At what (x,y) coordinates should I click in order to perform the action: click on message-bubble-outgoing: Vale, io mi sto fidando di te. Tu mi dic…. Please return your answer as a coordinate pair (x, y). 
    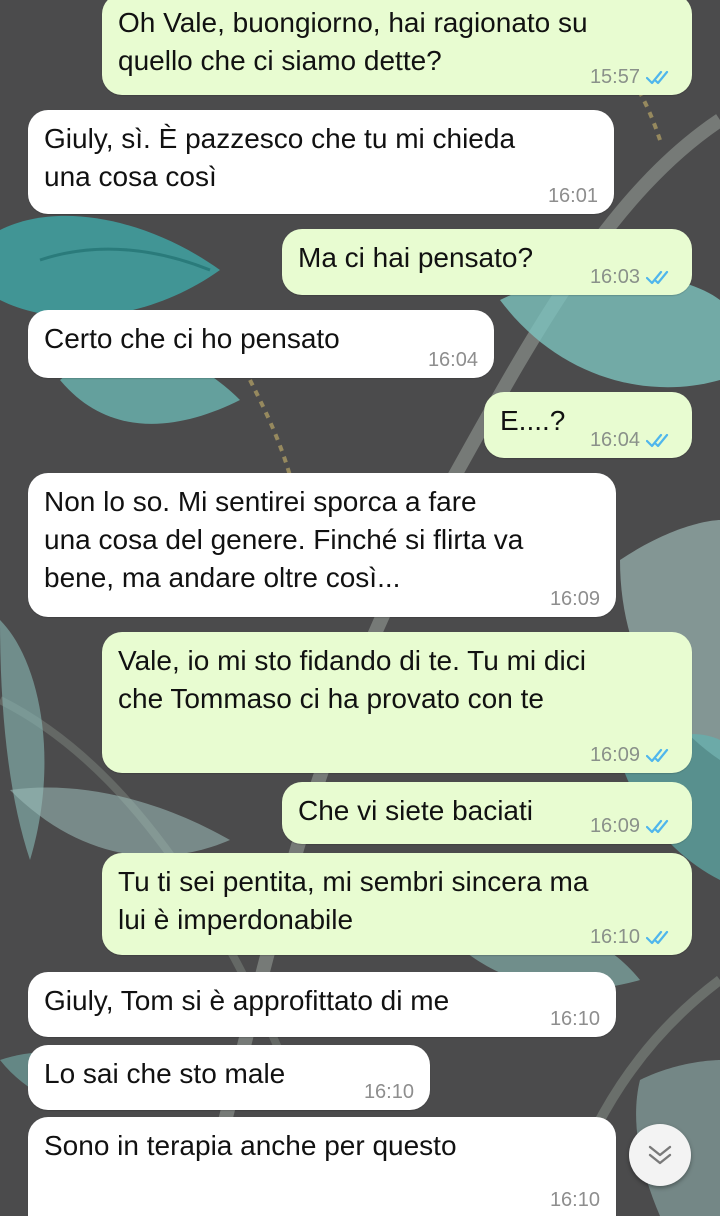
    Looking at the image, I should click on (397, 702).